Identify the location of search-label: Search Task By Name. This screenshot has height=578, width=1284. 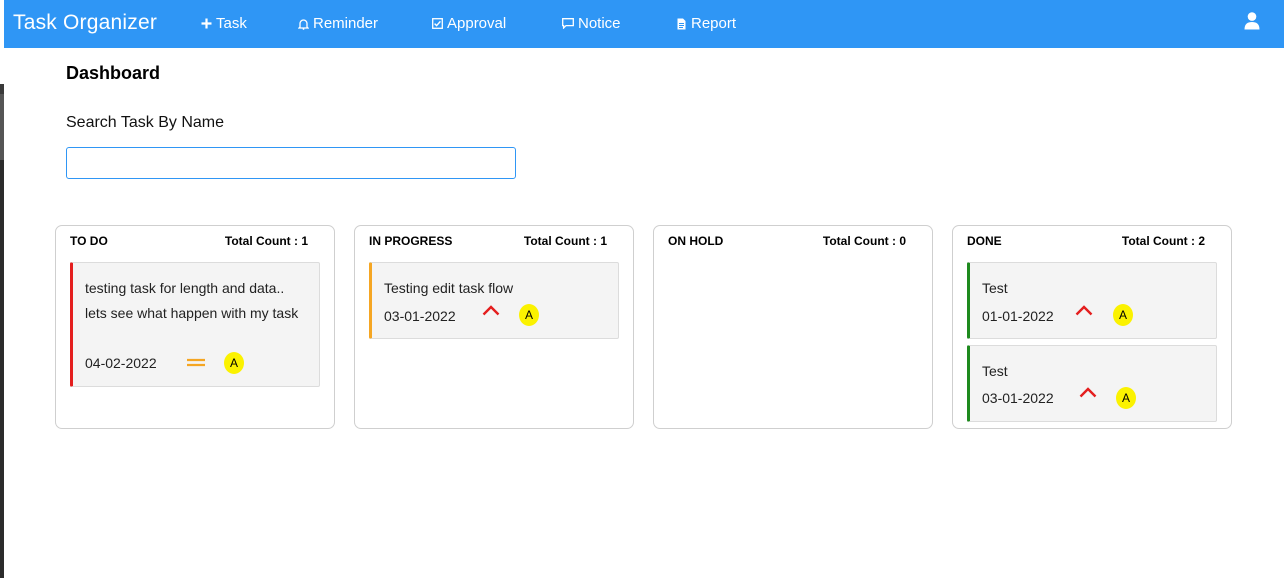
(145, 122).